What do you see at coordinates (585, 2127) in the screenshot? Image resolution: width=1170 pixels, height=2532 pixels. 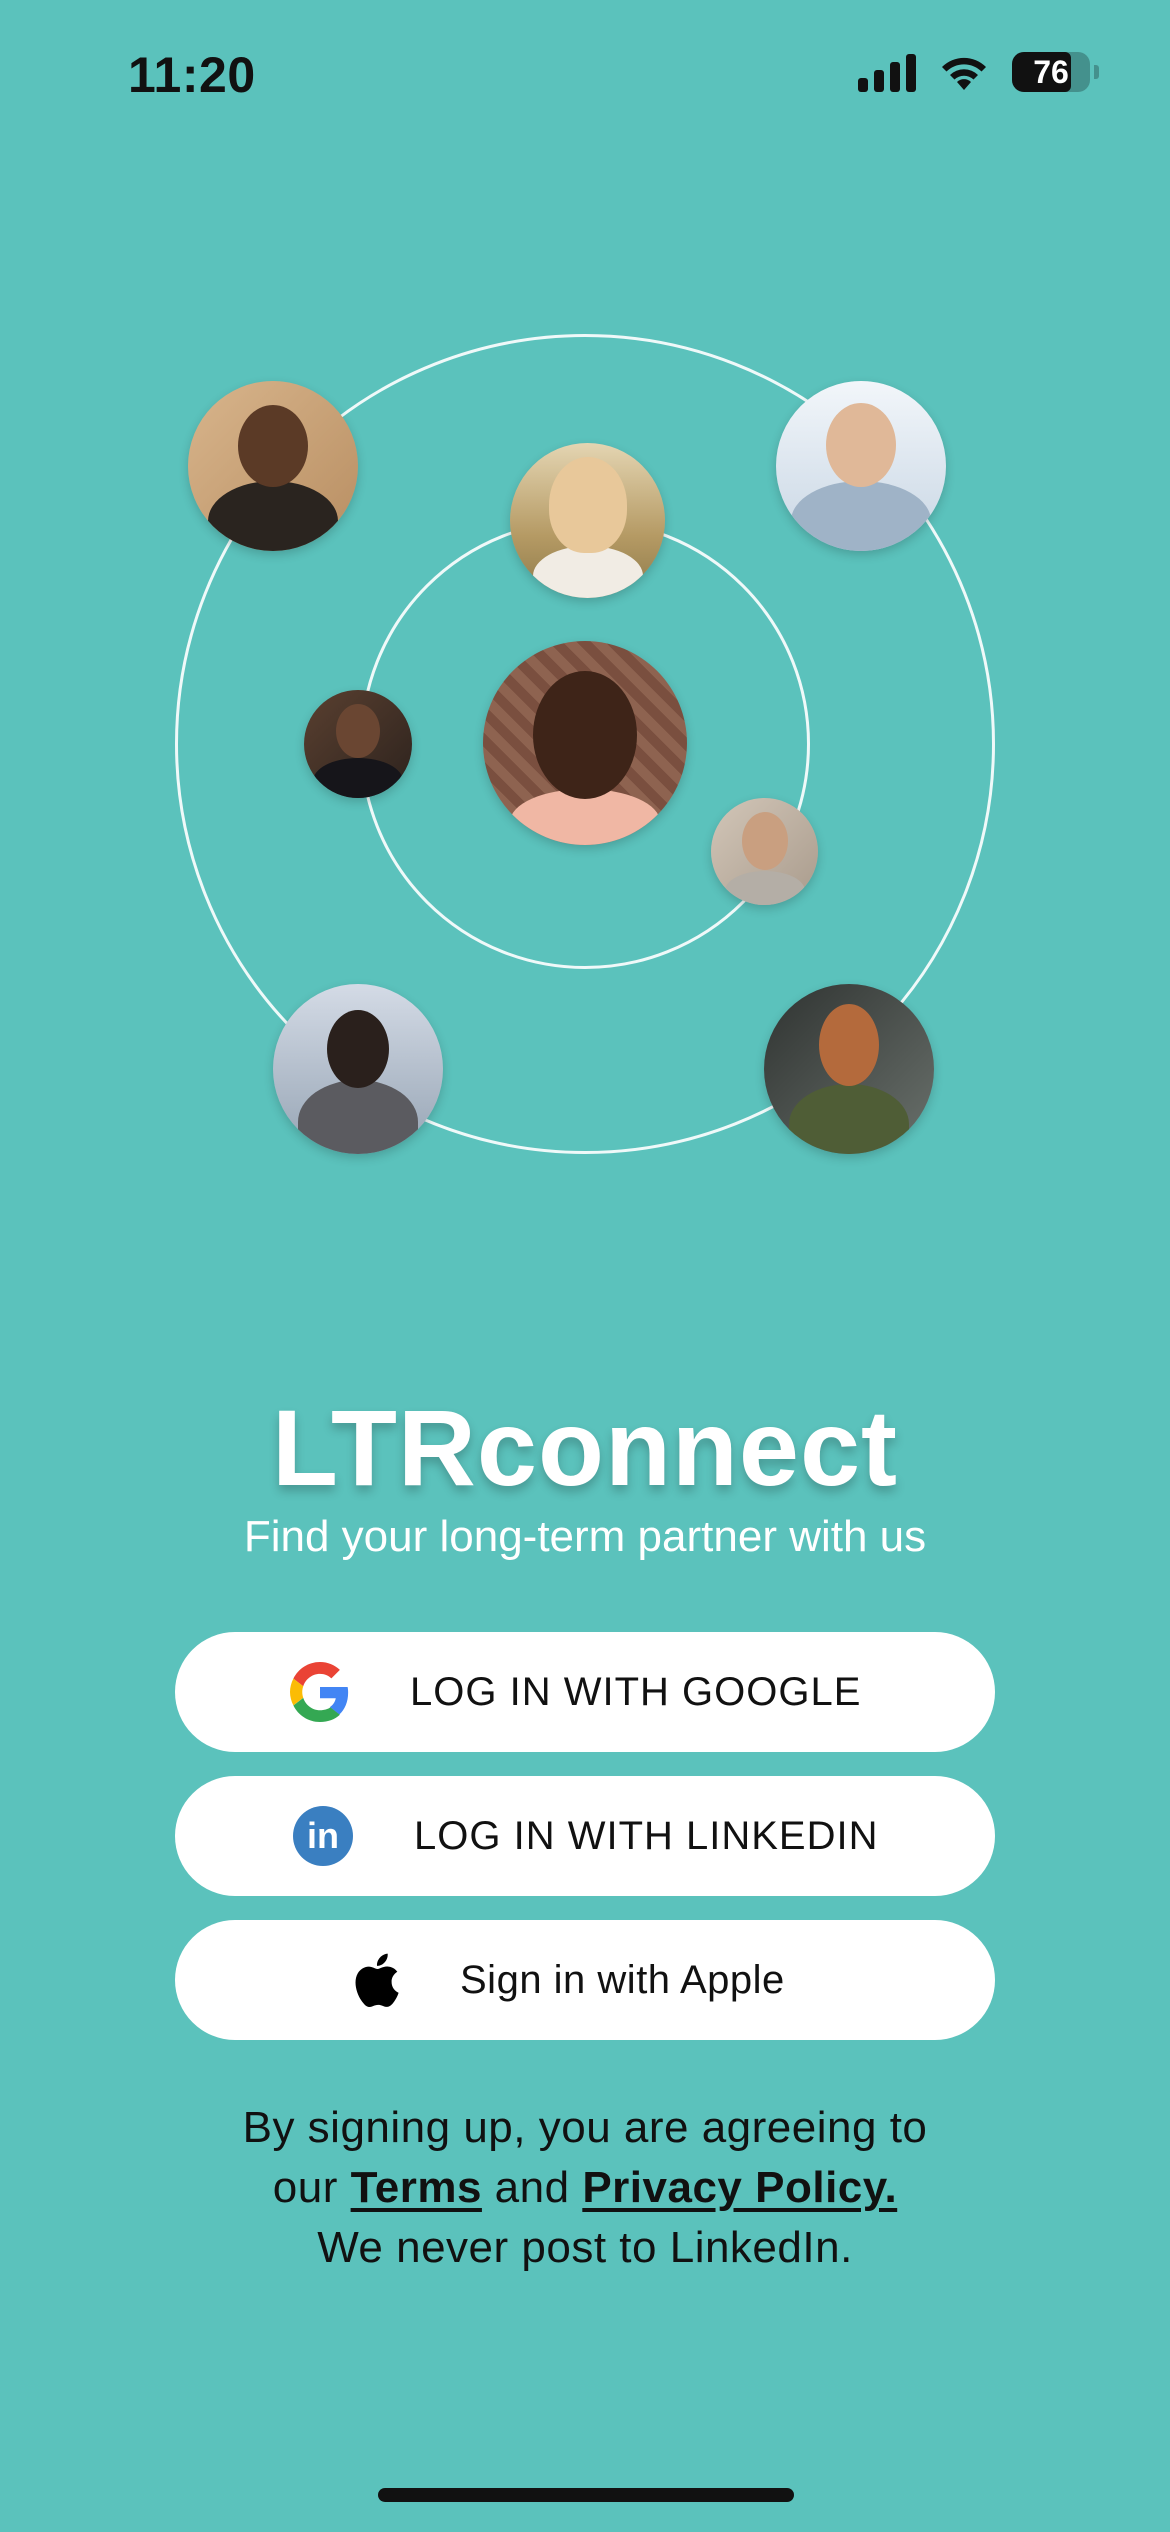 I see `legal-line-1: By signing up, you are agreeing to` at bounding box center [585, 2127].